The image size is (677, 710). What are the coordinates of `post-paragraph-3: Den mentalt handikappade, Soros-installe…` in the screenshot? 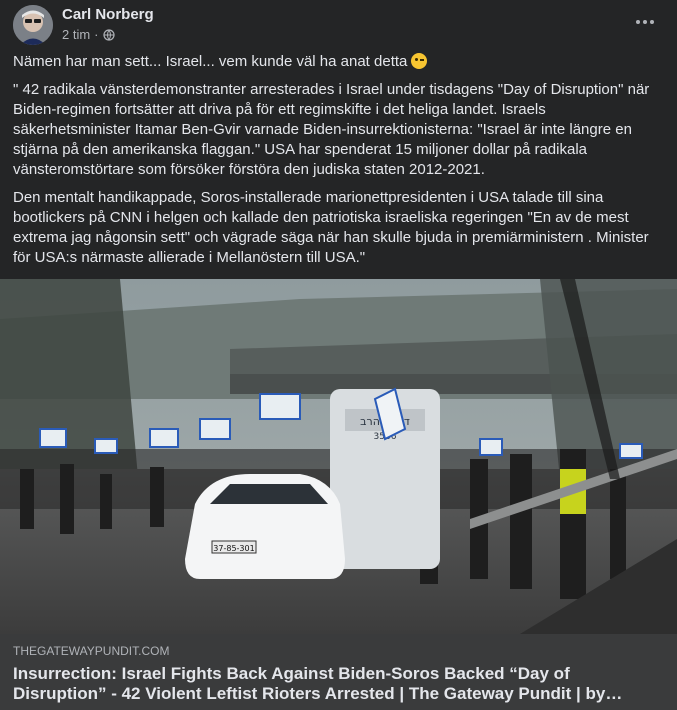 It's located at (331, 227).